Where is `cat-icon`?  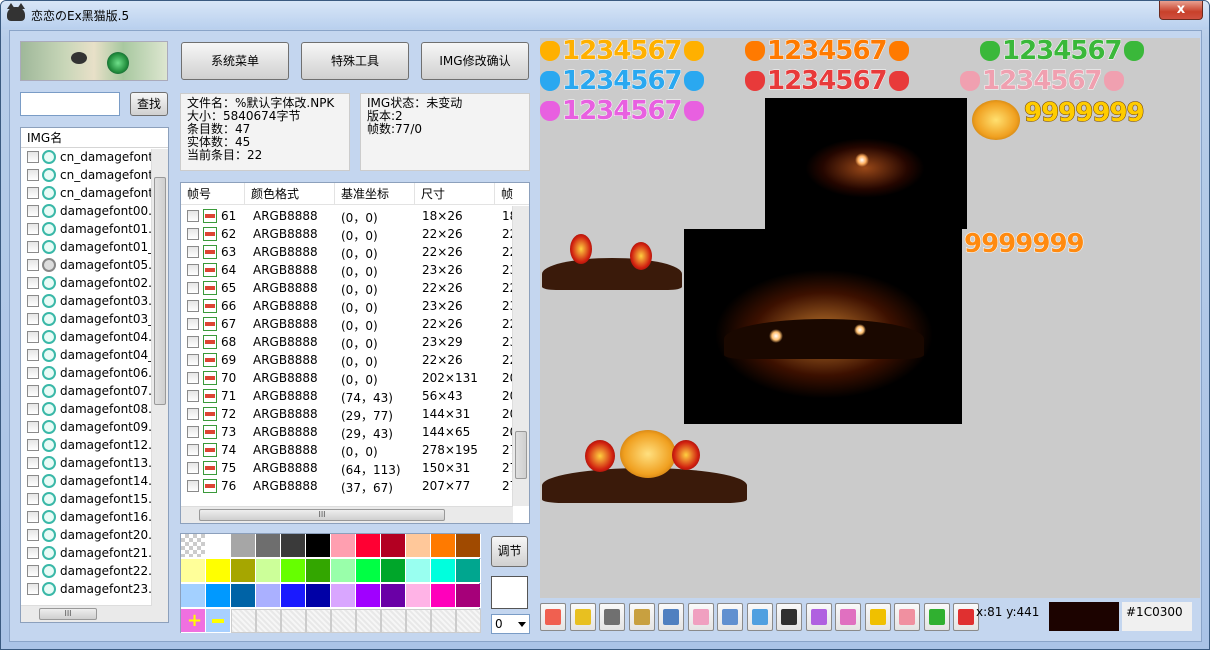
cat-icon is located at coordinates (700, 617).